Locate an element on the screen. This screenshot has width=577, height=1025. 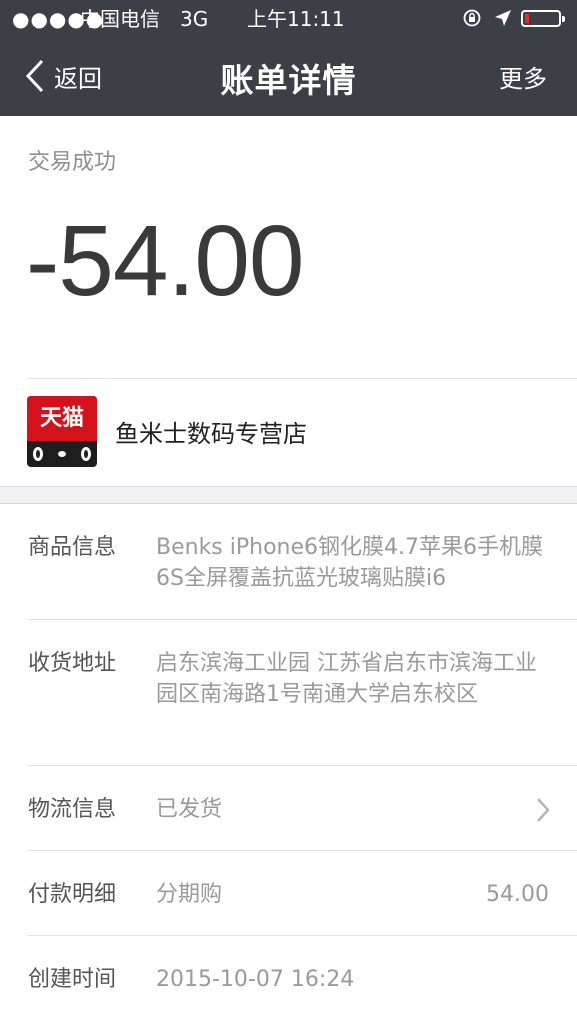
detail-row-address: 收货地址 启东滨海工业园 江苏省启东市滨海工业园区南海路1号南通大学启东校区 is located at coordinates (302, 693).